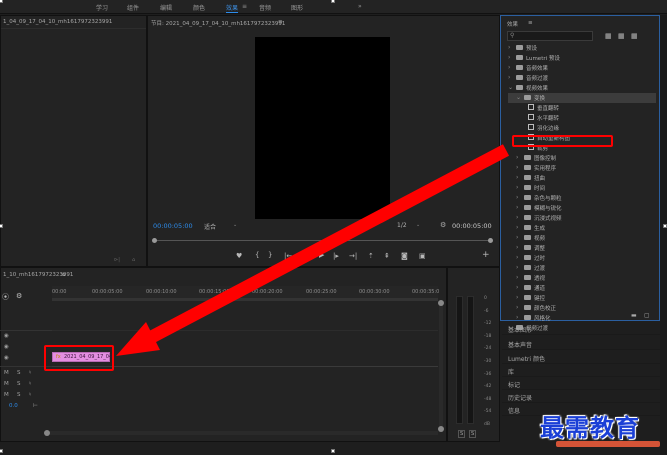 This screenshot has width=667, height=455. Describe the element at coordinates (608, 444) in the screenshot. I see `watermark-strip` at that location.